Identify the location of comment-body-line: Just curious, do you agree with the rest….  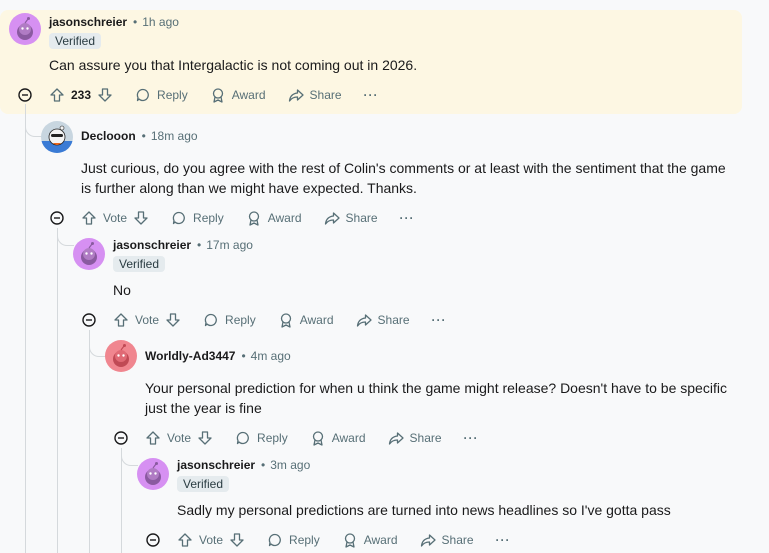
(403, 168).